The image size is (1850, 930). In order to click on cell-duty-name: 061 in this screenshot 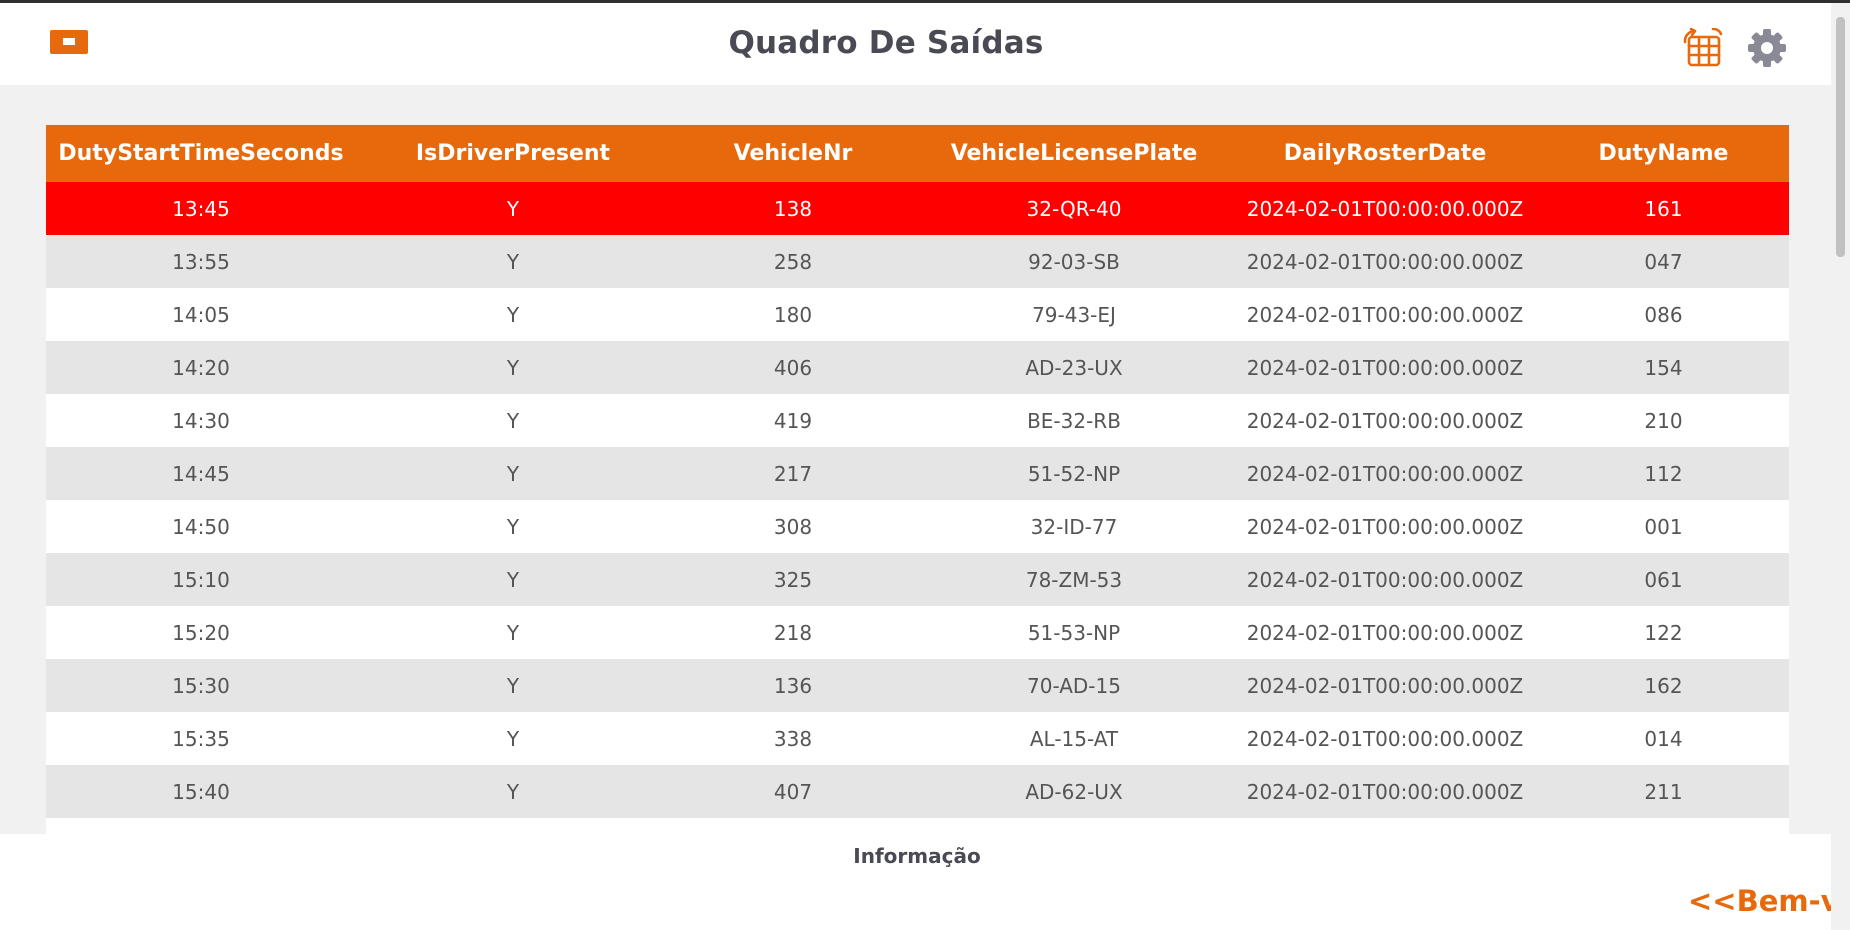, I will do `click(1663, 579)`.